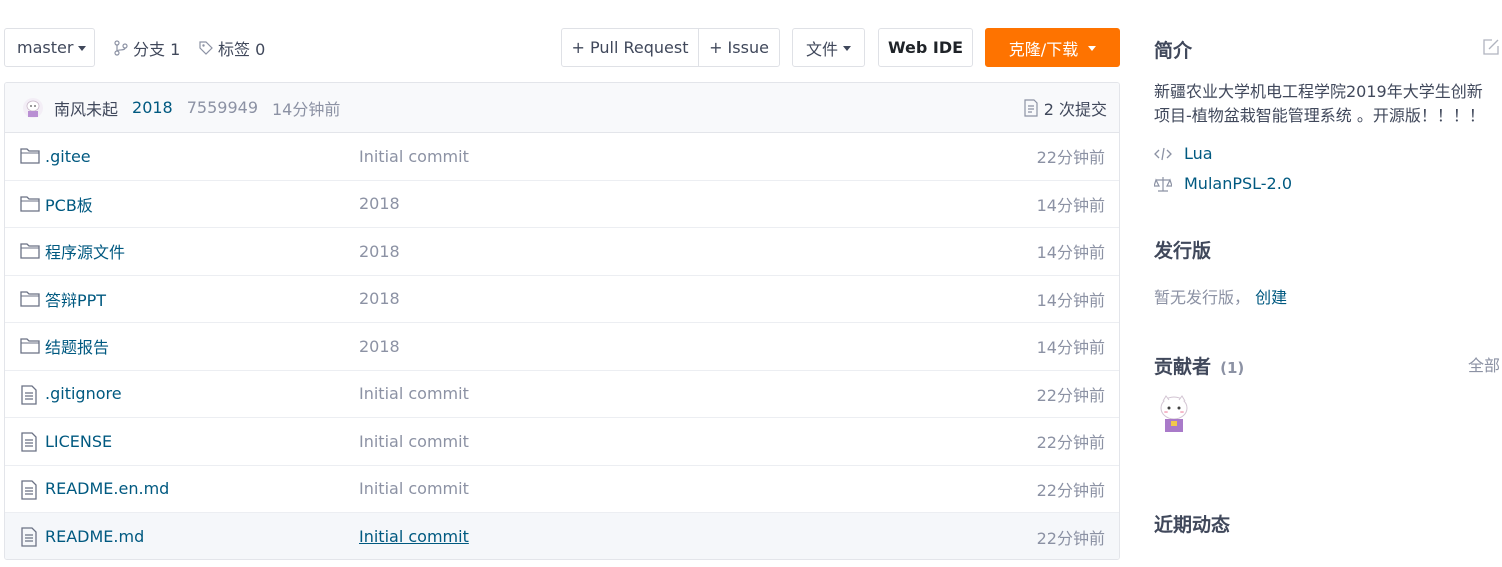 The height and width of the screenshot is (567, 1502). I want to click on issue-button: + Issue, so click(739, 47).